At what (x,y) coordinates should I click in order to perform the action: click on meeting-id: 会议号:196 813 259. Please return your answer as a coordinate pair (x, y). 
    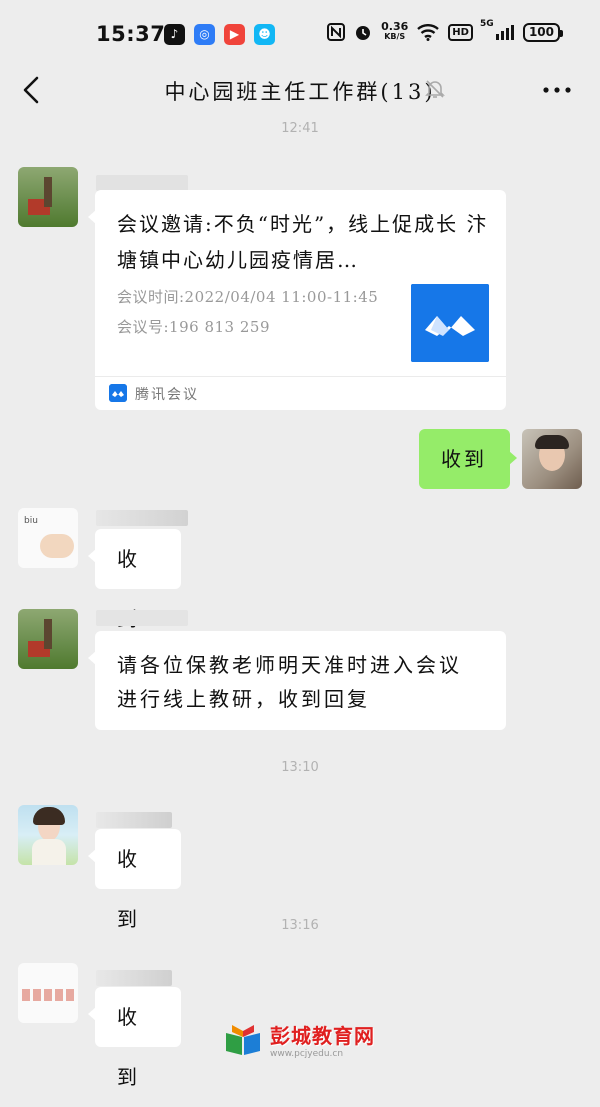
    Looking at the image, I should click on (193, 327).